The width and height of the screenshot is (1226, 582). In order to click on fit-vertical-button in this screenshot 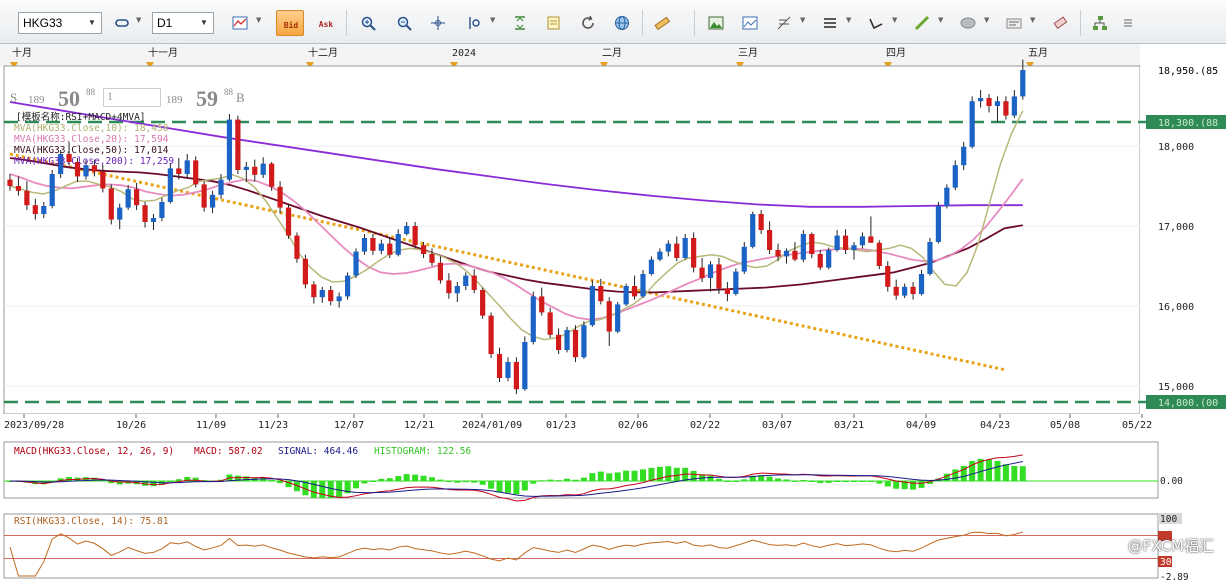, I will do `click(520, 23)`.